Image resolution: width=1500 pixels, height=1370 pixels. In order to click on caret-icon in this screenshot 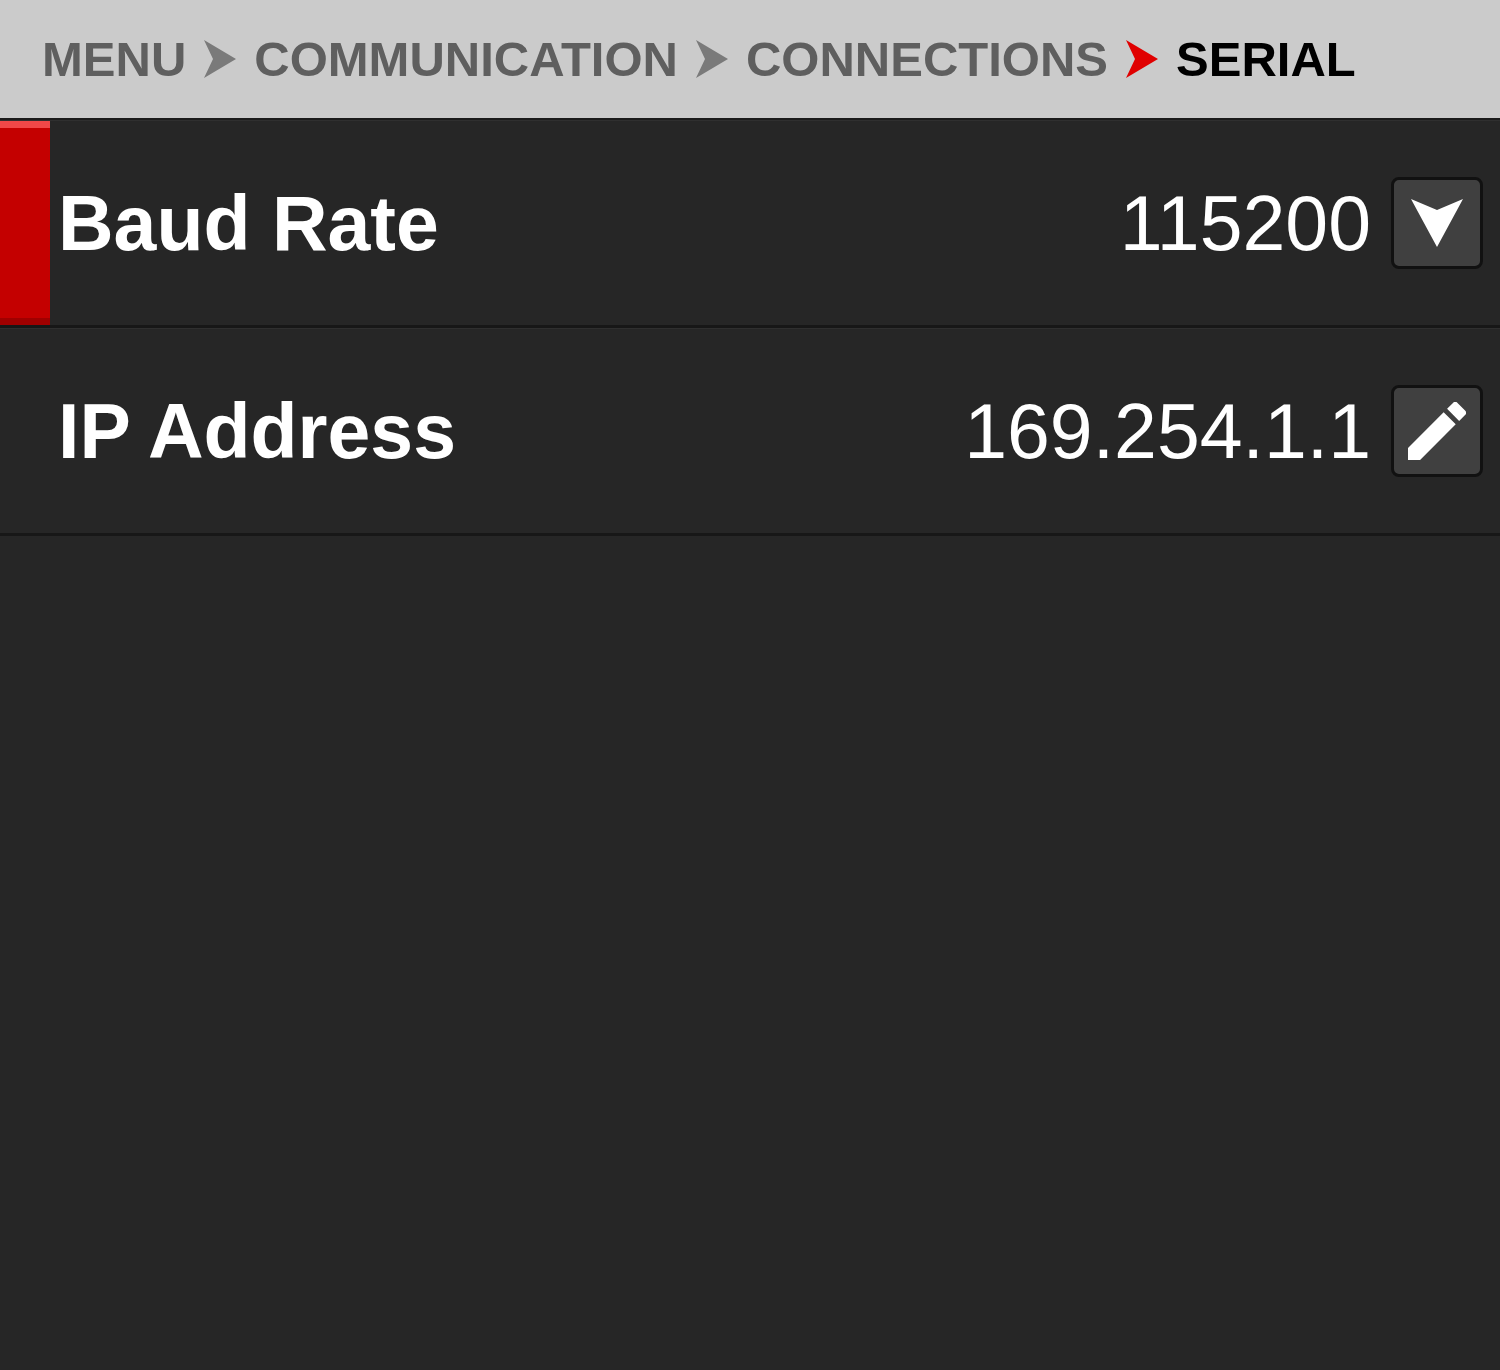, I will do `click(1437, 223)`.